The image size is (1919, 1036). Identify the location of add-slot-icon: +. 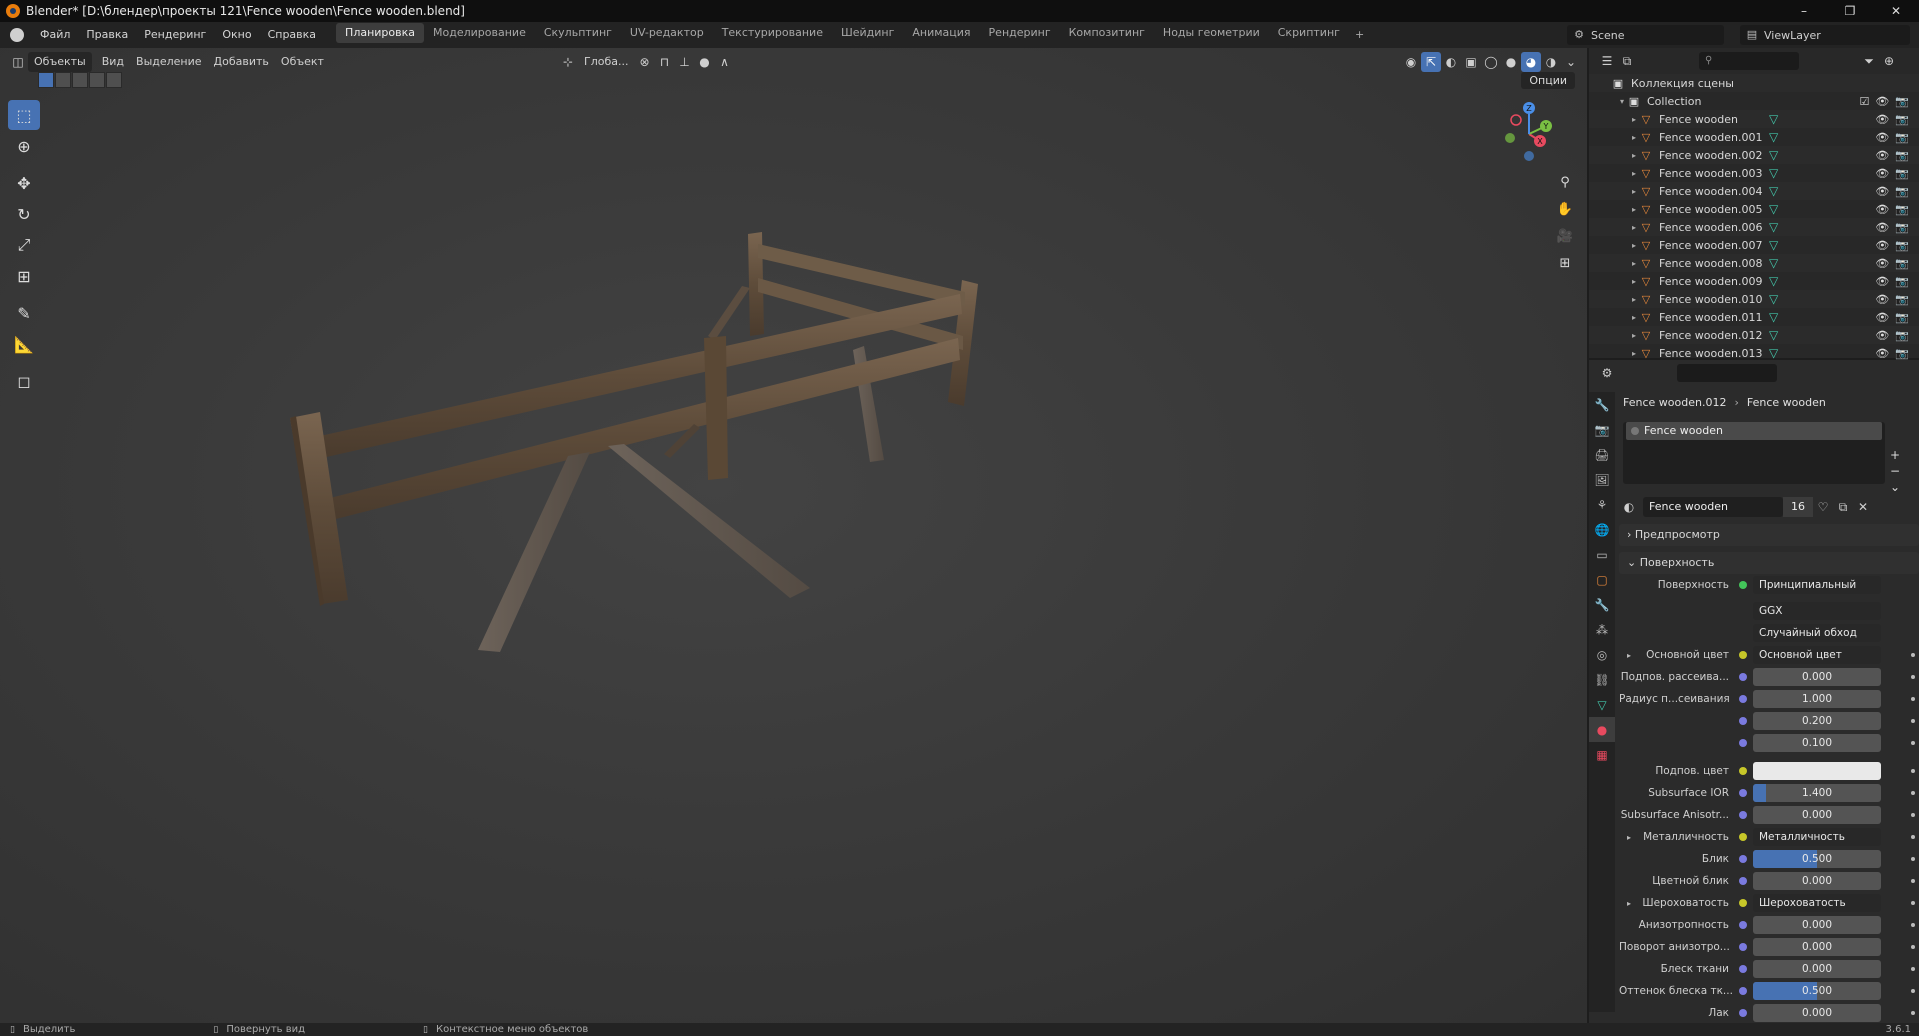
(1900, 455).